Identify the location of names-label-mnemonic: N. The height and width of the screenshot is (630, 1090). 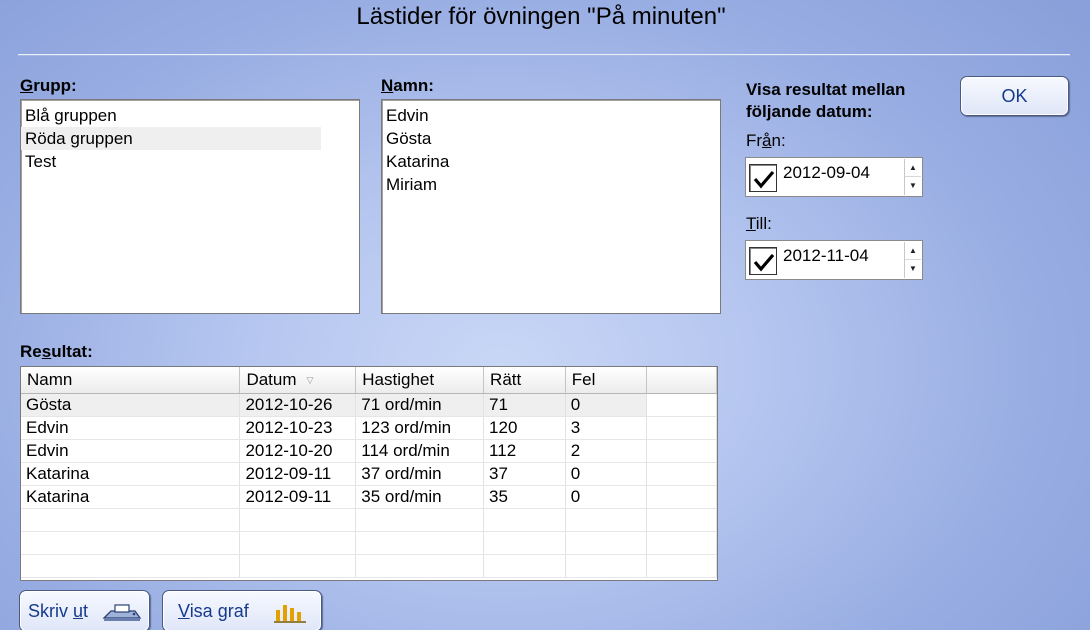
(387, 85).